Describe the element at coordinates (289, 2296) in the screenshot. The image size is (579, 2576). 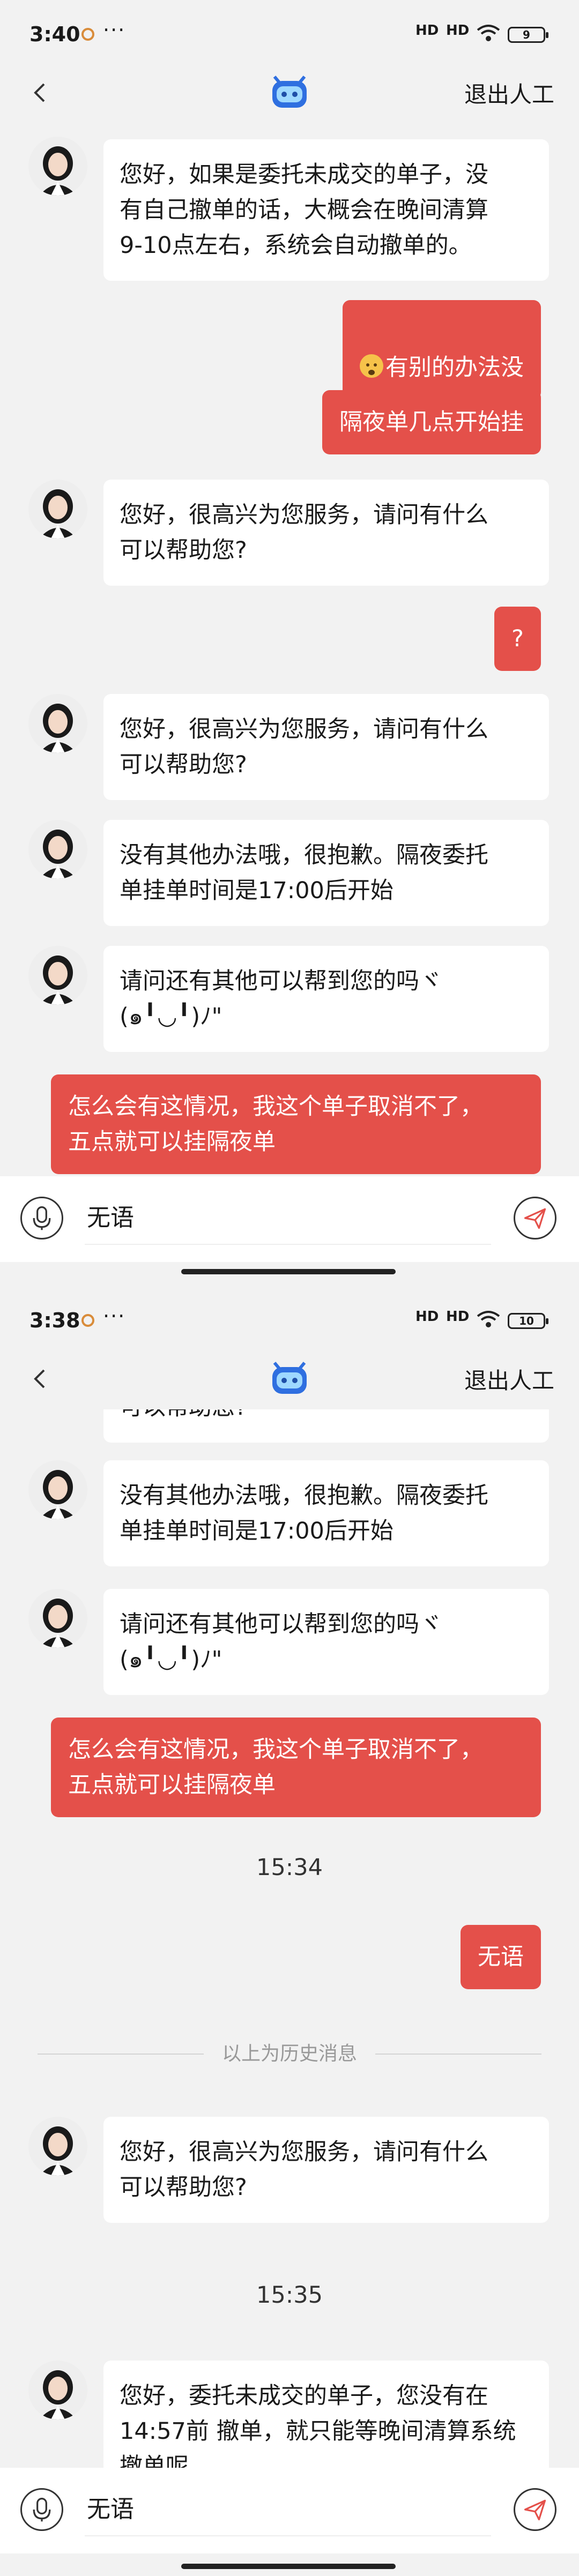
I see `timestamp: 15:35` at that location.